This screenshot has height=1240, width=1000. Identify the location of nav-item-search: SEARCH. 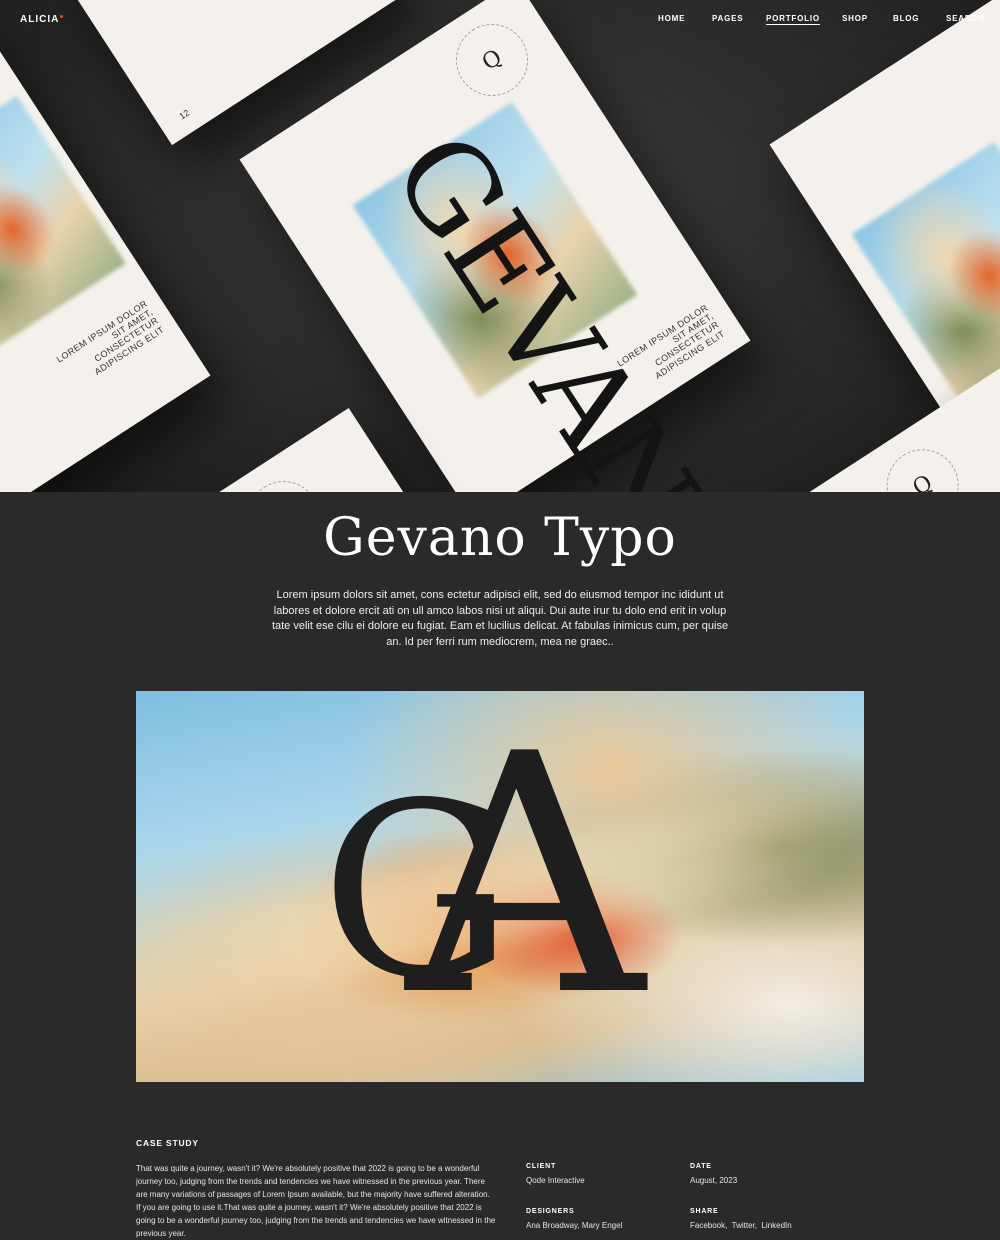
(965, 18).